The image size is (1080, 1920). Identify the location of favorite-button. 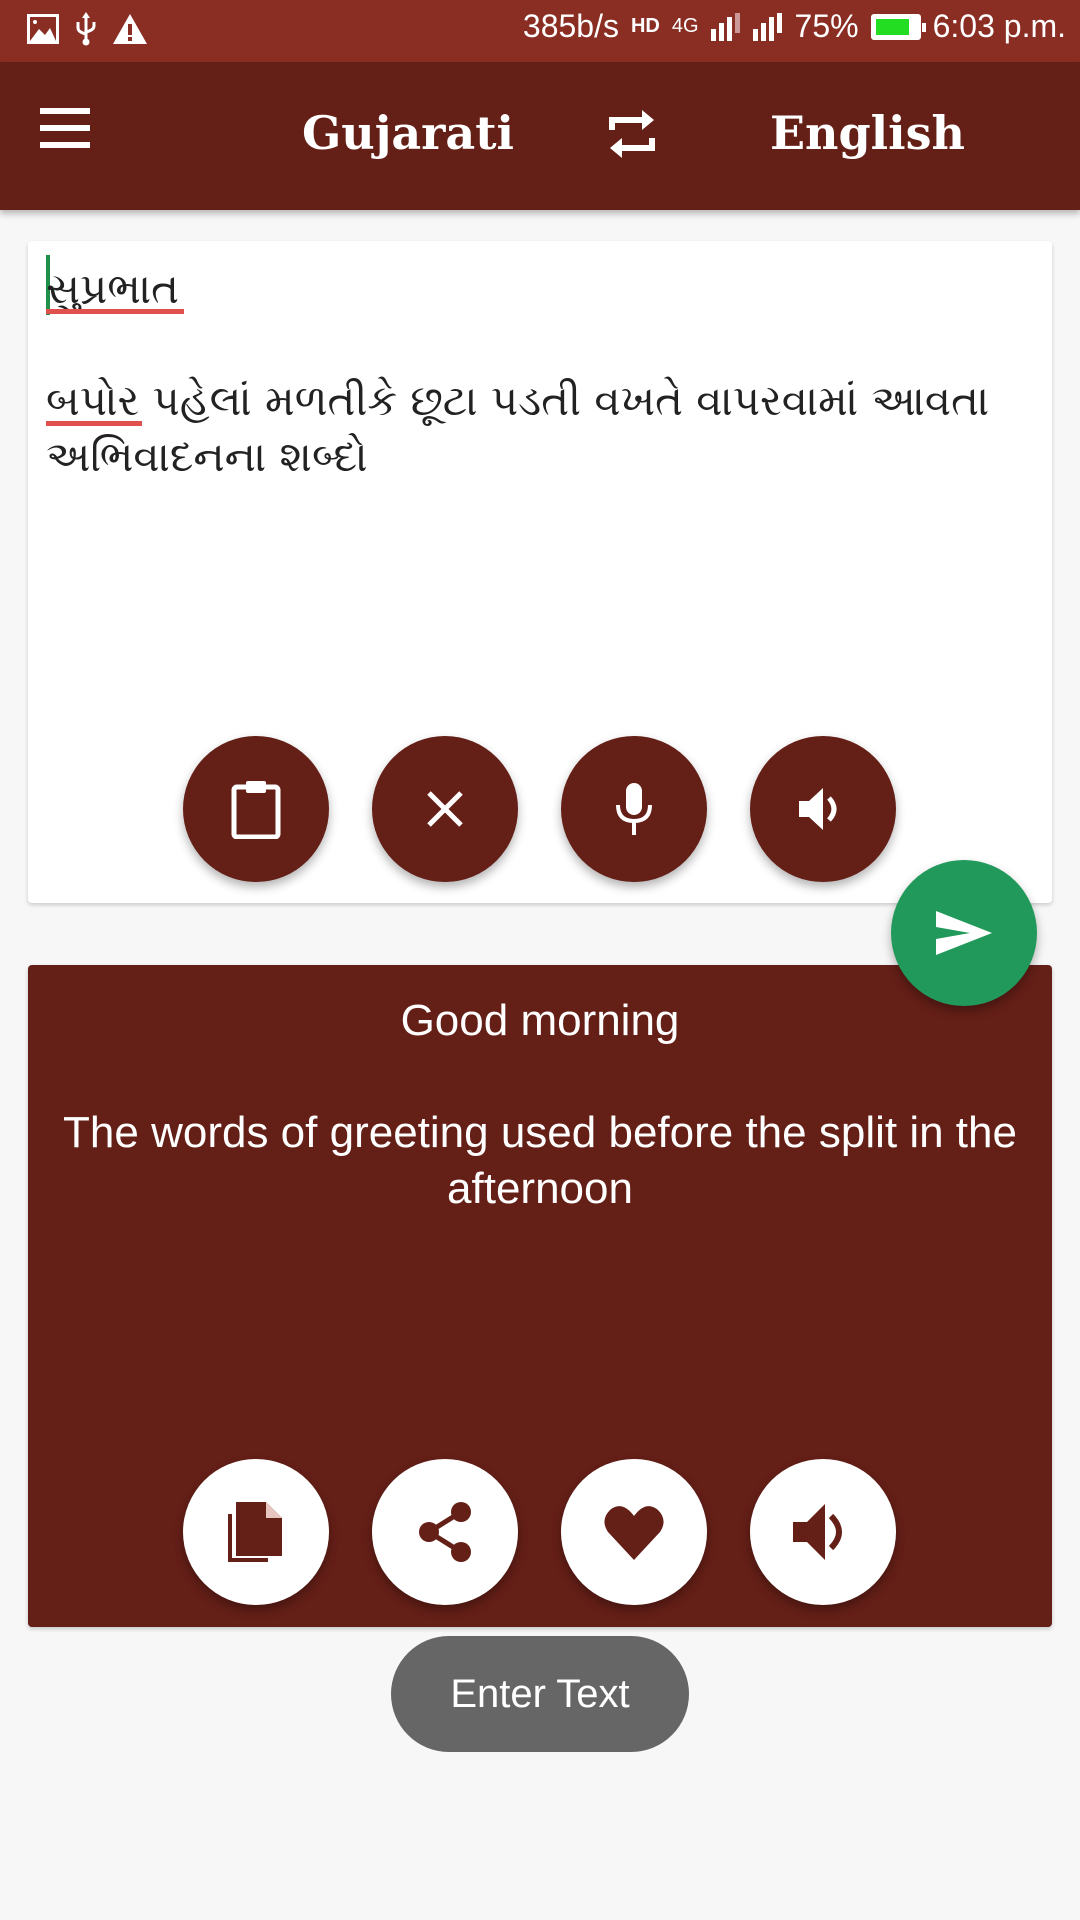
(634, 1532).